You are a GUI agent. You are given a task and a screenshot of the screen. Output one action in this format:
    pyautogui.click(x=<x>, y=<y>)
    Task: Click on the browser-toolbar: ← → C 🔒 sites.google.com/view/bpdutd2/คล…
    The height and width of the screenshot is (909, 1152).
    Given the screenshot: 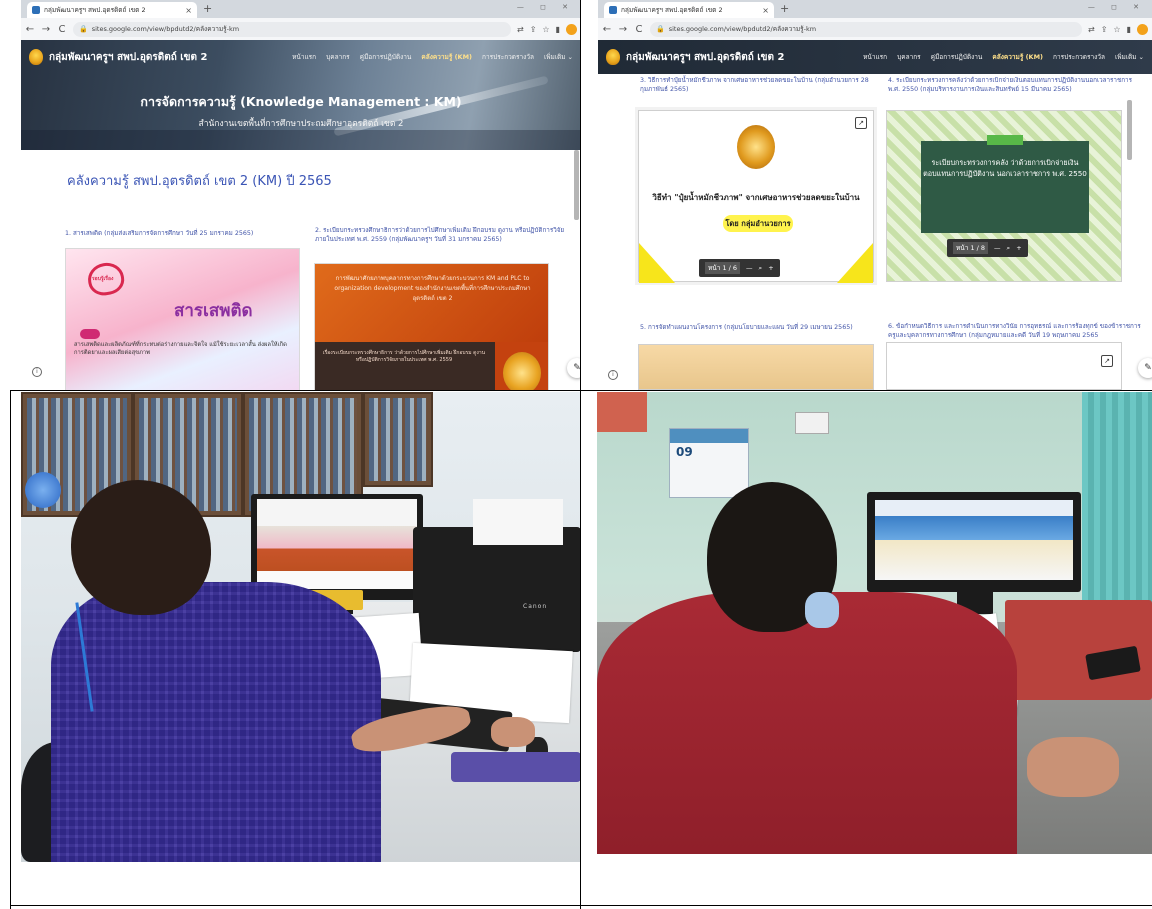 What is the action you would take?
    pyautogui.click(x=875, y=29)
    